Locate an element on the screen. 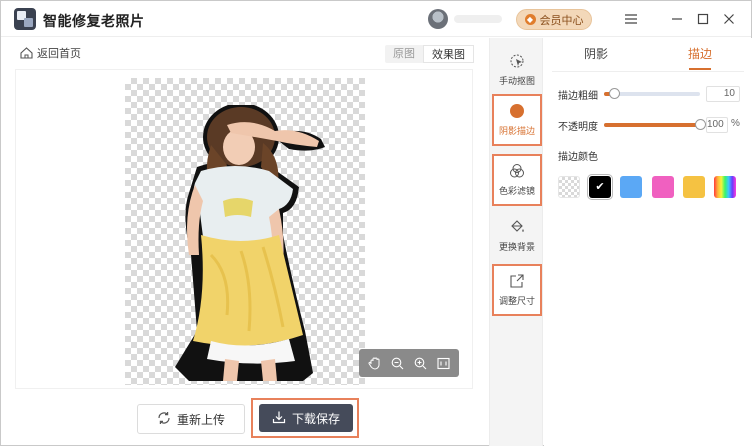  download-save-label: 下载保存 is located at coordinates (315, 418).